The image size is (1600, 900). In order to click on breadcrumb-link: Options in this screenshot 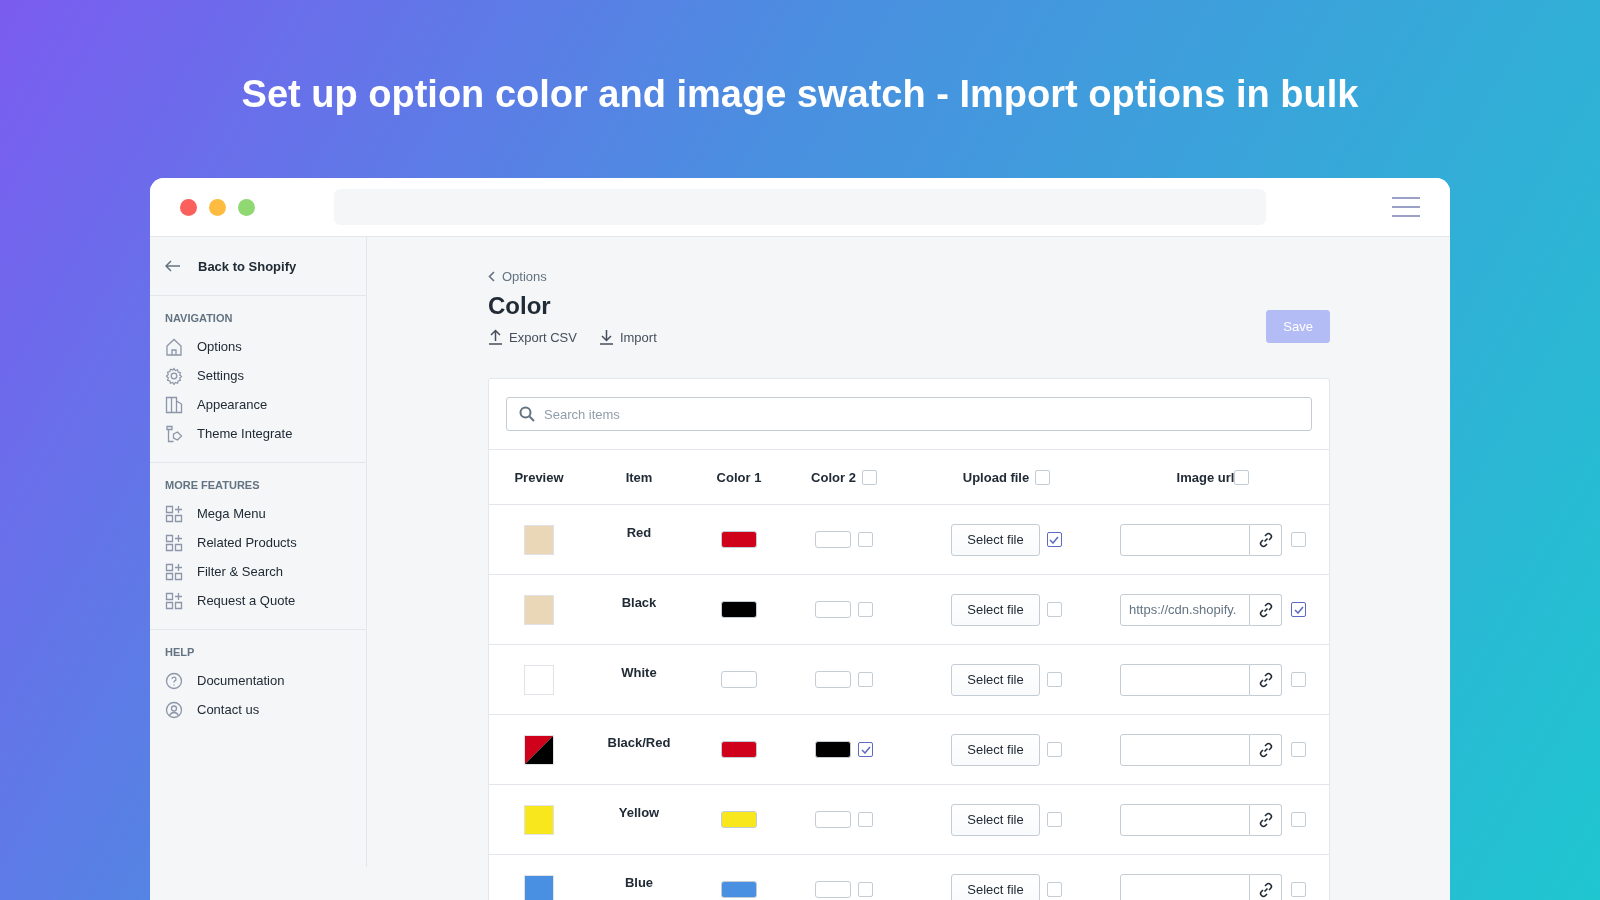, I will do `click(524, 276)`.